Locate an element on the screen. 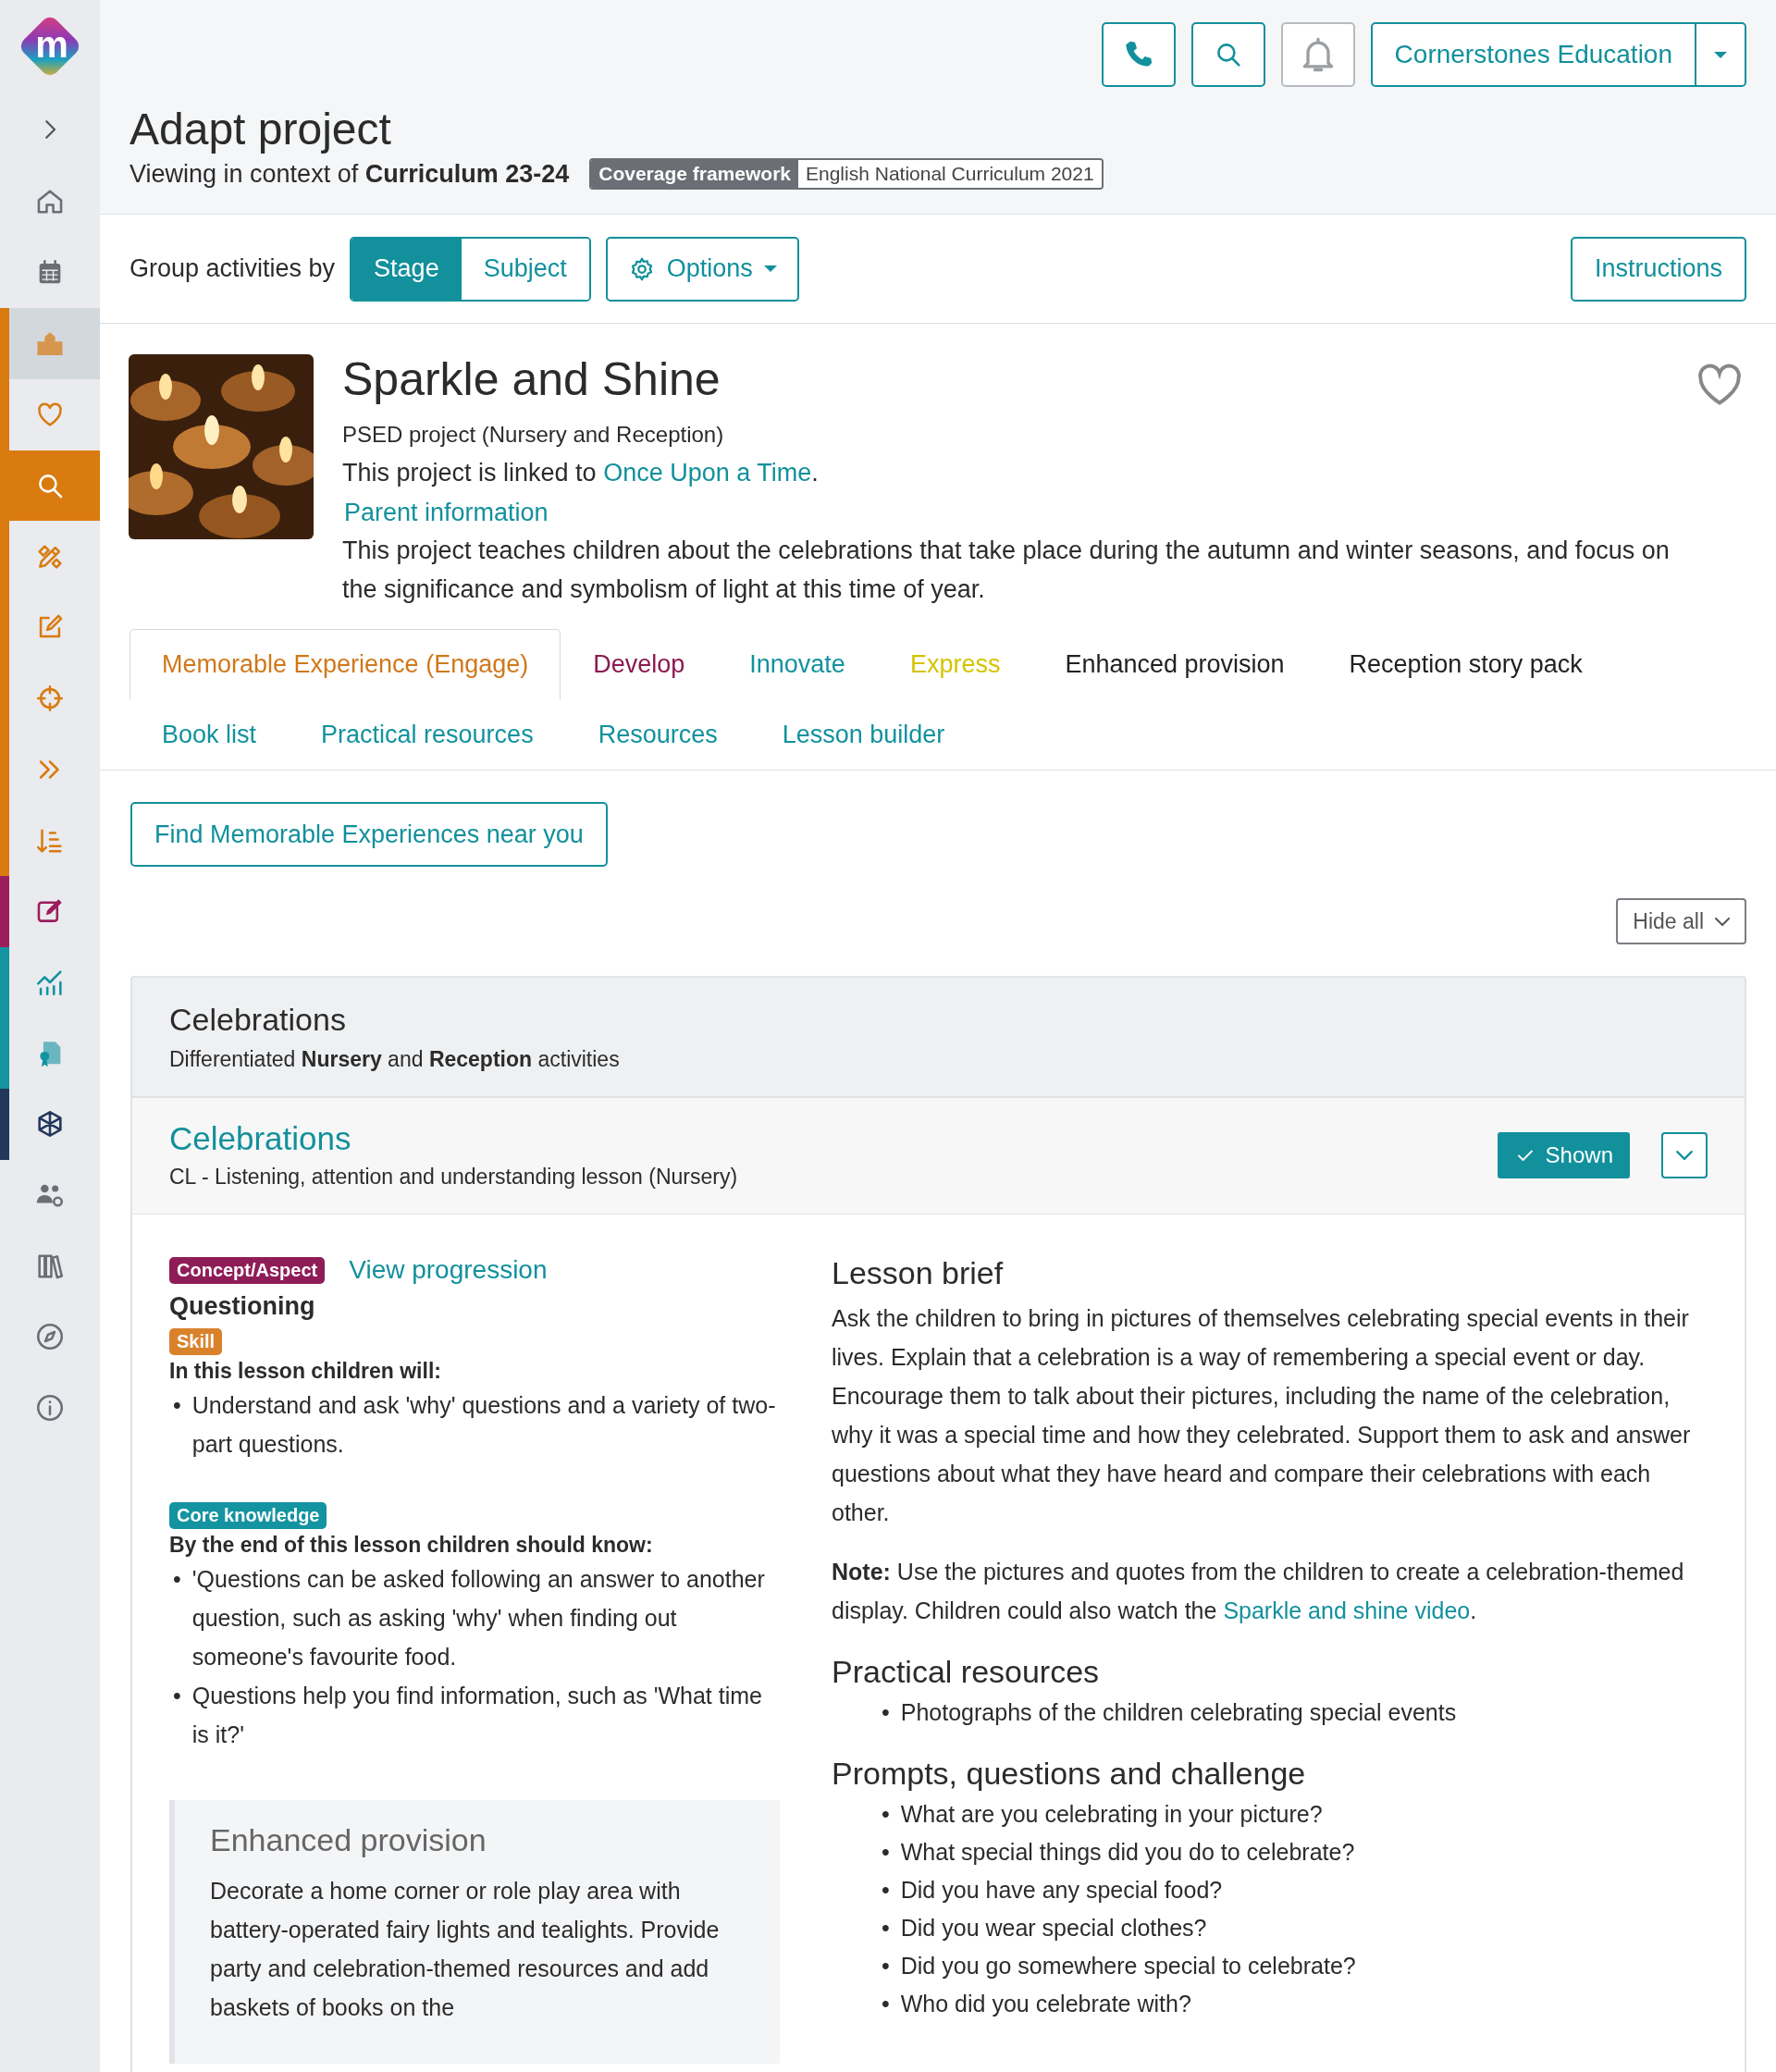  search-button is located at coordinates (1228, 54).